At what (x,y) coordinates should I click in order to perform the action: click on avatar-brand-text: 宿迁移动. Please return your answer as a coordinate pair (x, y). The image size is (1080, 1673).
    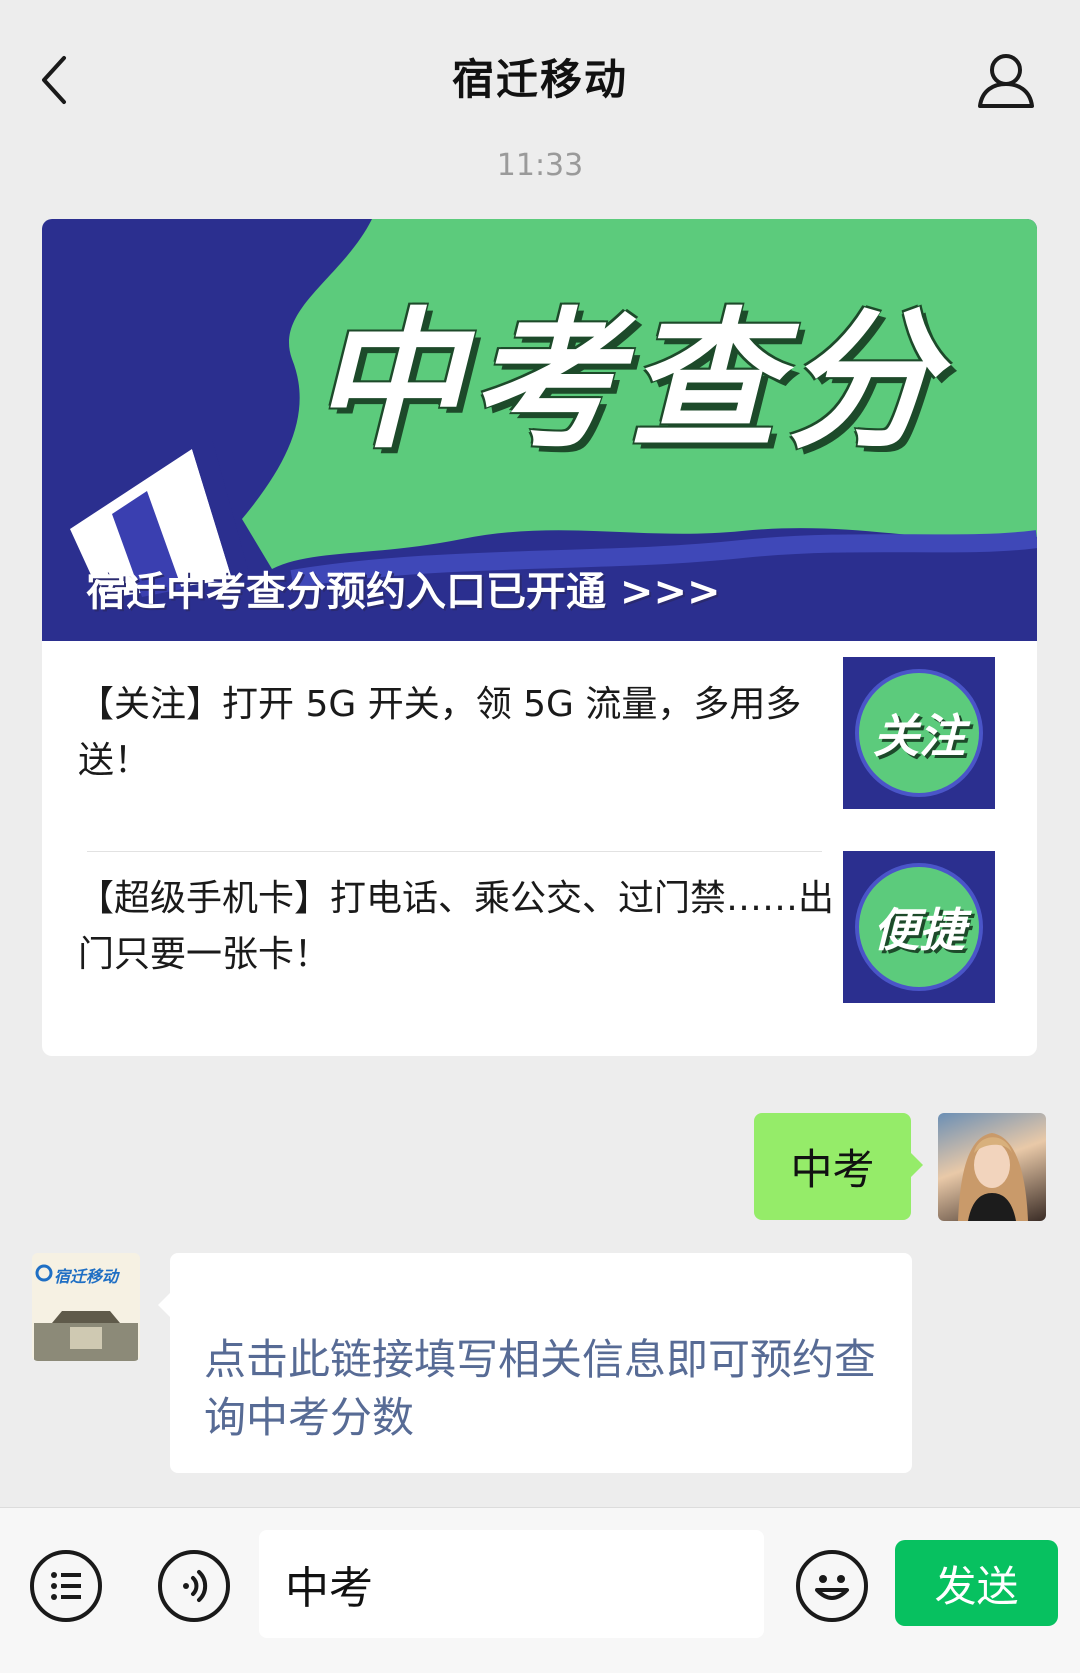
    Looking at the image, I should click on (86, 1276).